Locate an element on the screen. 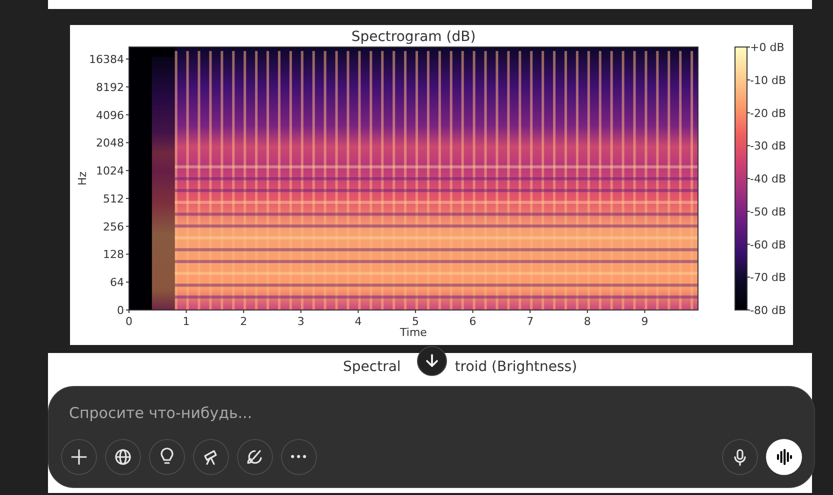  axis-tick-label: 2048 is located at coordinates (110, 143).